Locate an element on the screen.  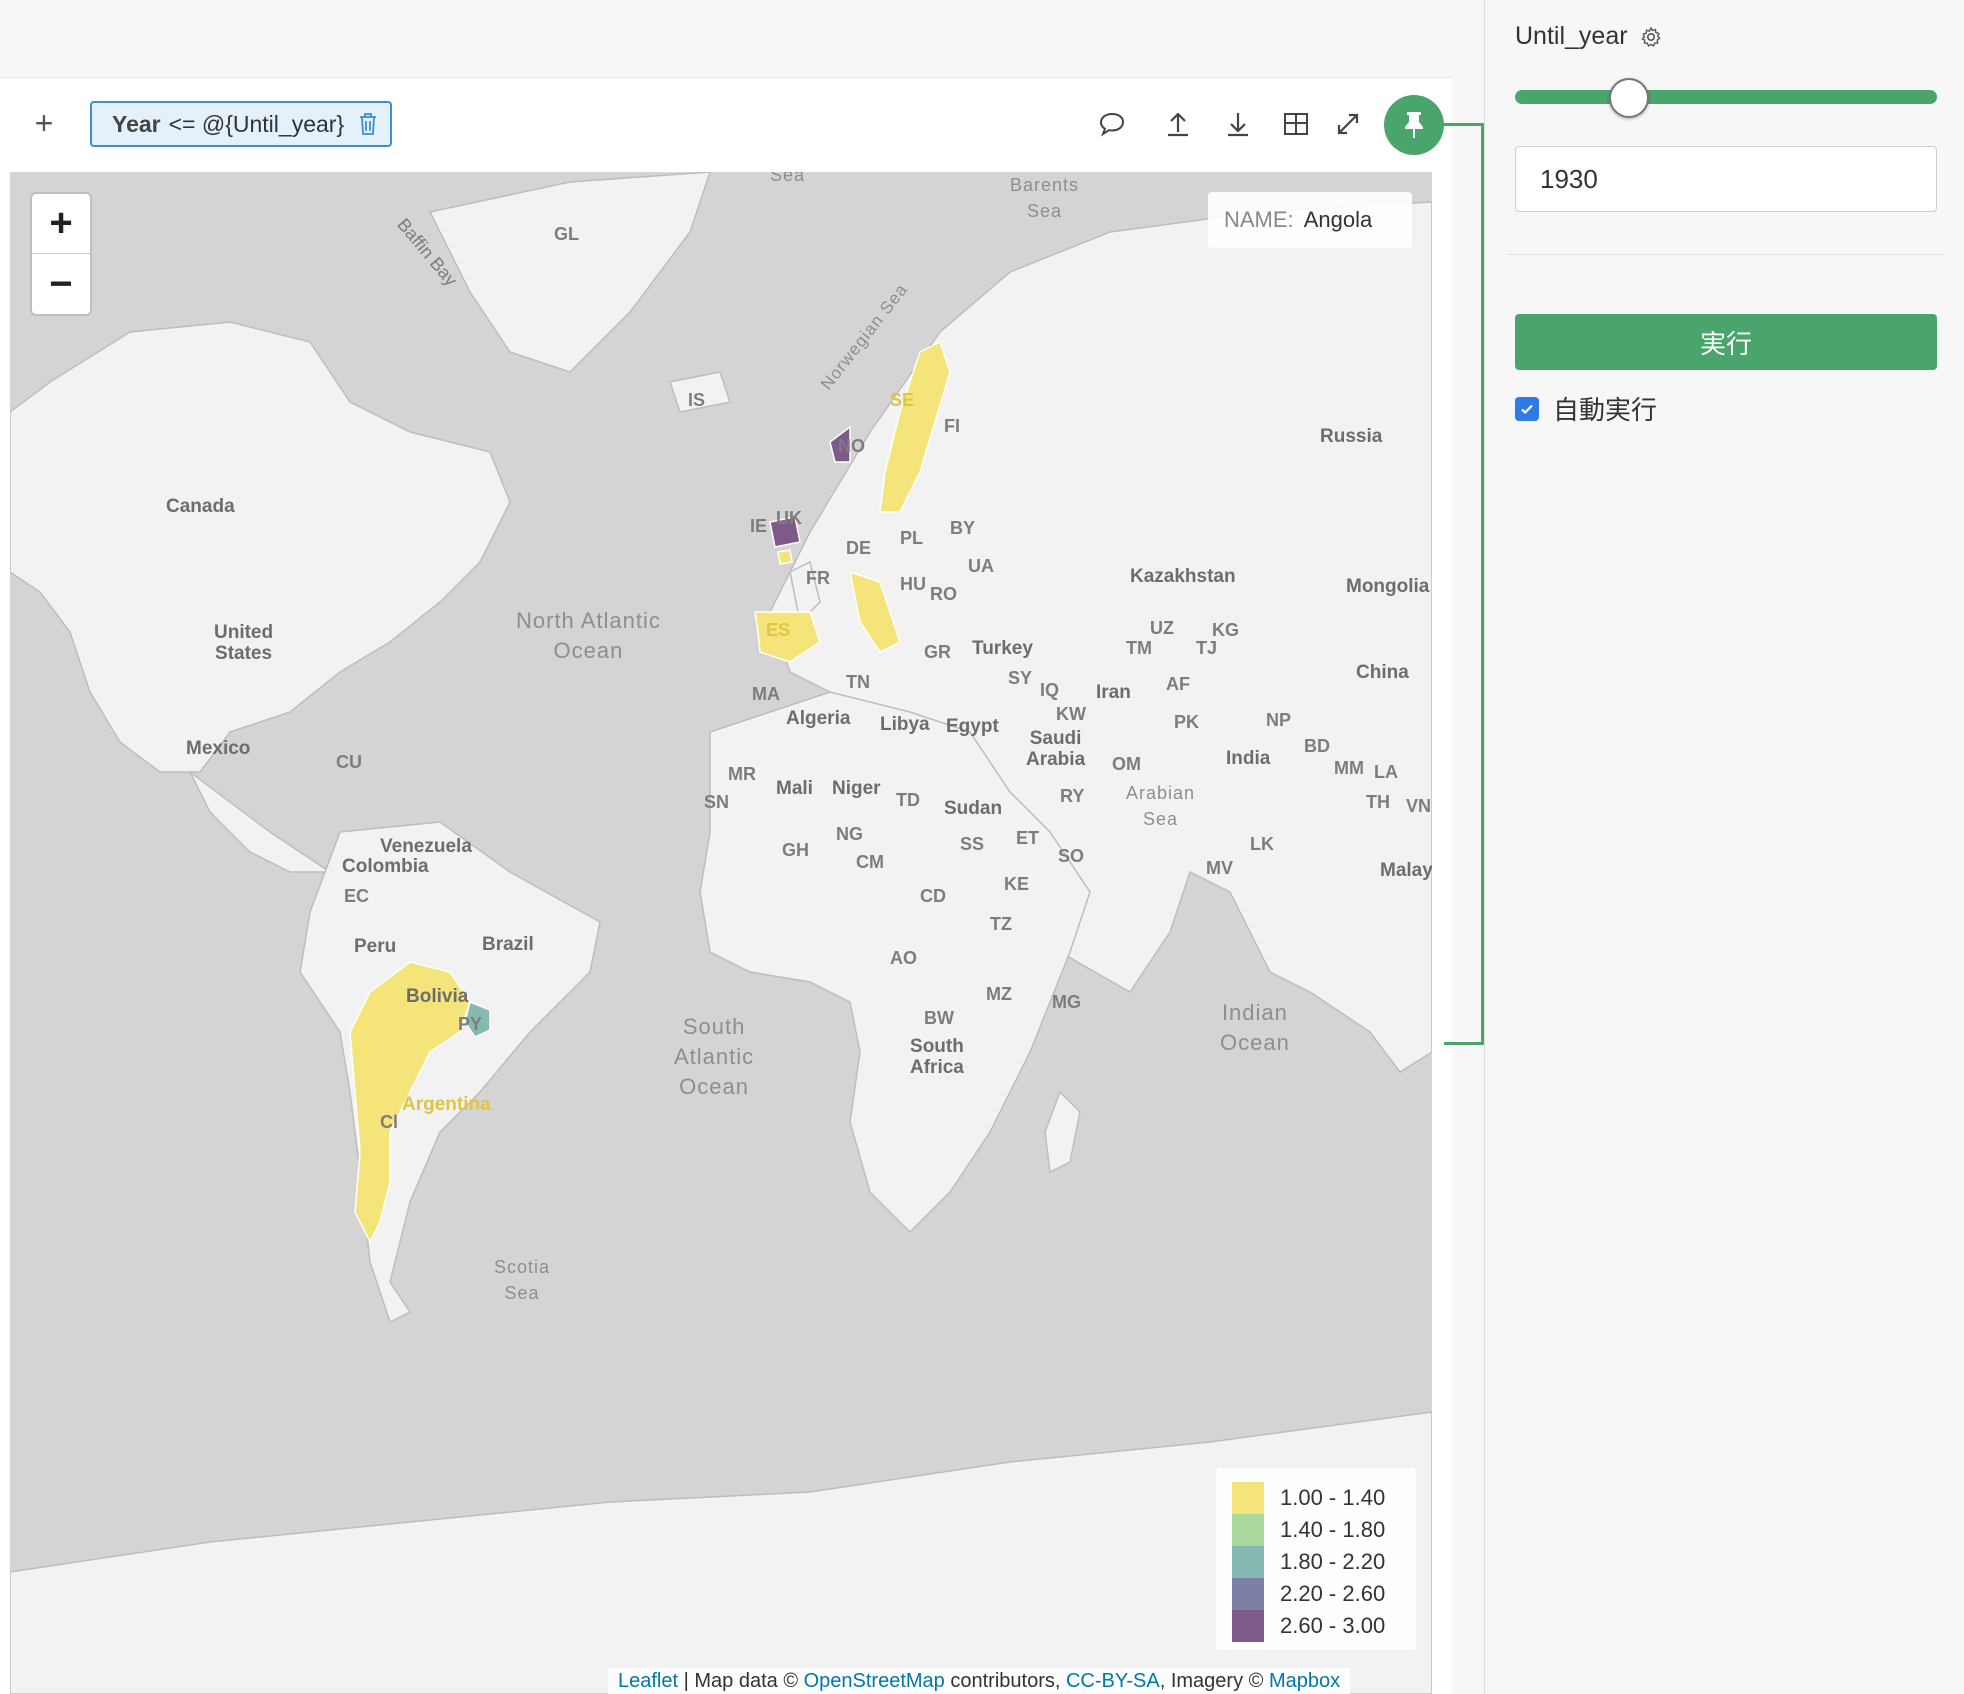
label-russia: Russia is located at coordinates (1351, 436).